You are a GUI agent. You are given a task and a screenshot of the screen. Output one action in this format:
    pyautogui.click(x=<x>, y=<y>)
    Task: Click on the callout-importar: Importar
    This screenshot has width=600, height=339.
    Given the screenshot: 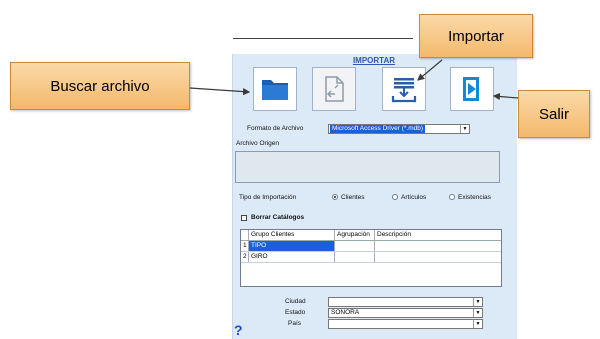 What is the action you would take?
    pyautogui.click(x=476, y=36)
    